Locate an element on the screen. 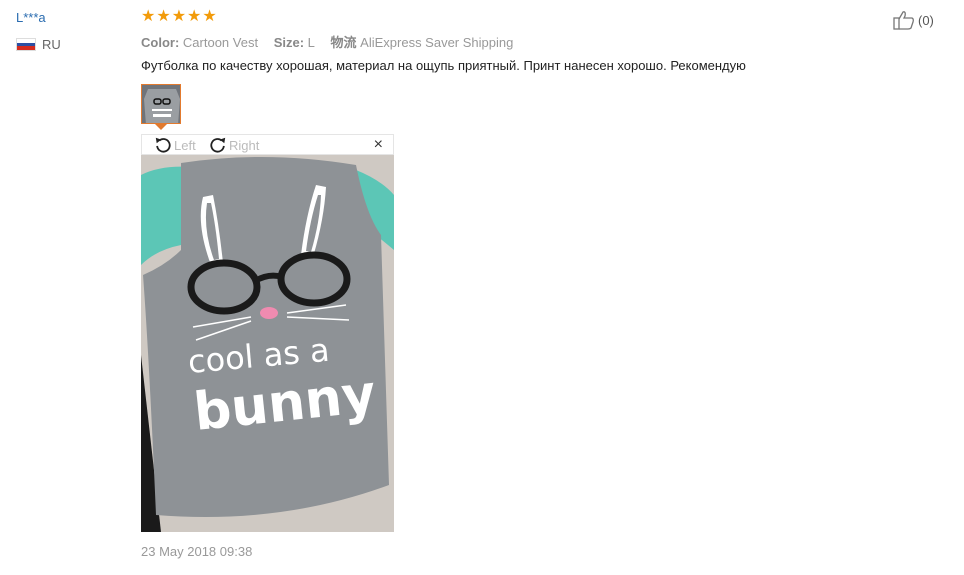 Image resolution: width=964 pixels, height=575 pixels. rotate-left-label: Left is located at coordinates (185, 145).